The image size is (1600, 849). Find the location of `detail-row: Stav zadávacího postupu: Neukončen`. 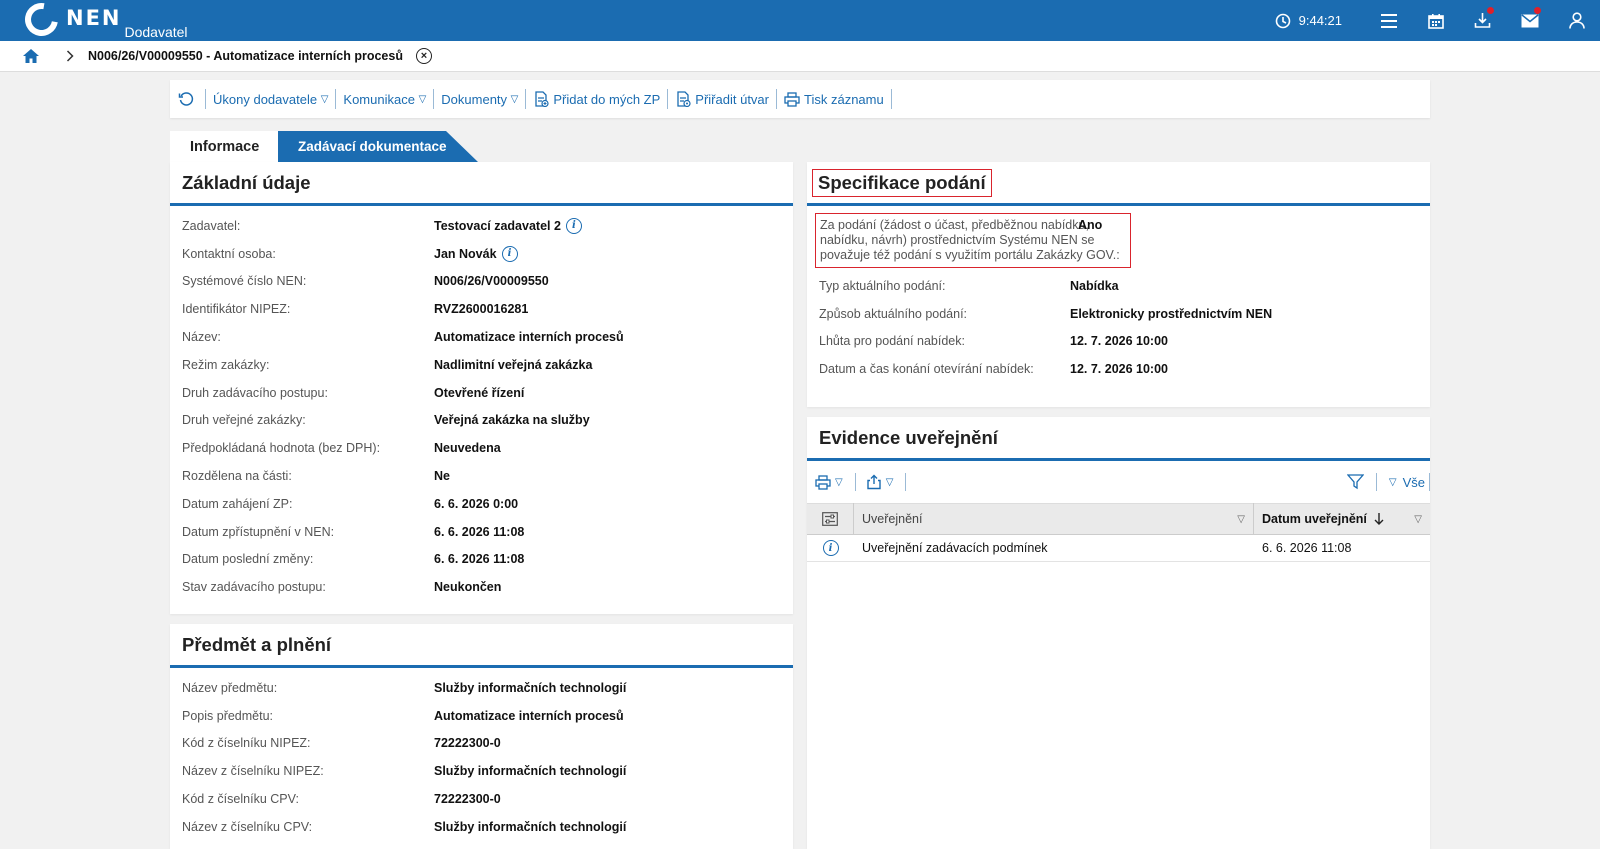

detail-row: Stav zadávacího postupu: Neukončen is located at coordinates (481, 587).